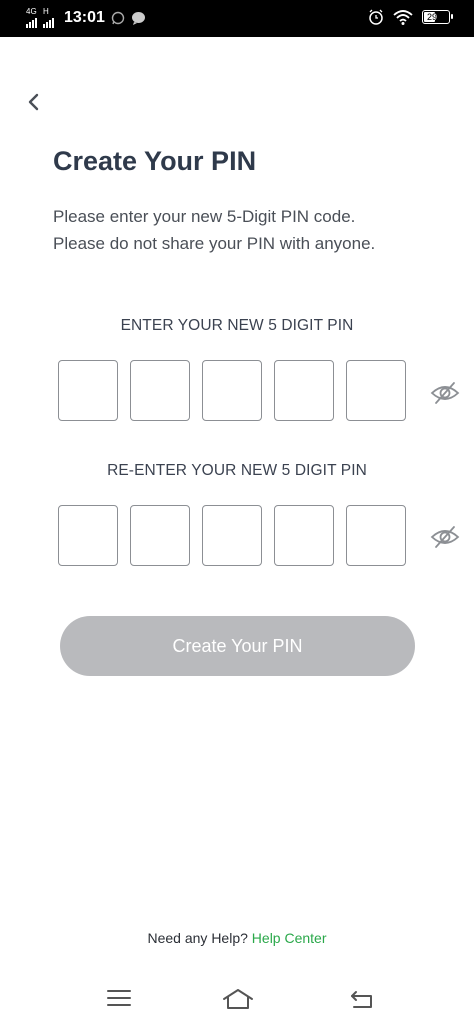  I want to click on toggle-pin-visibility-button, so click(445, 393).